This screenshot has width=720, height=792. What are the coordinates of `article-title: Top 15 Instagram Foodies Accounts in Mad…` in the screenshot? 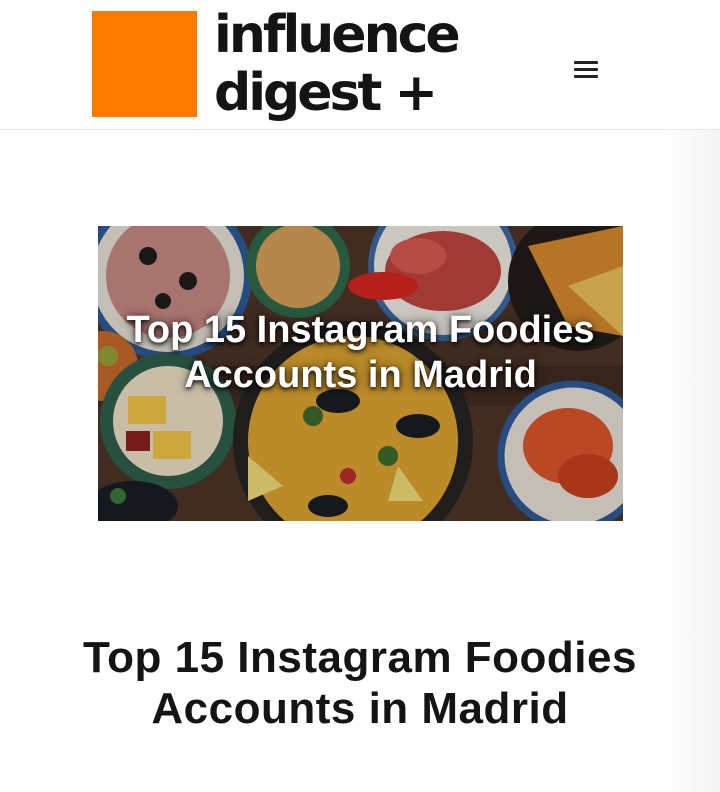 It's located at (360, 683).